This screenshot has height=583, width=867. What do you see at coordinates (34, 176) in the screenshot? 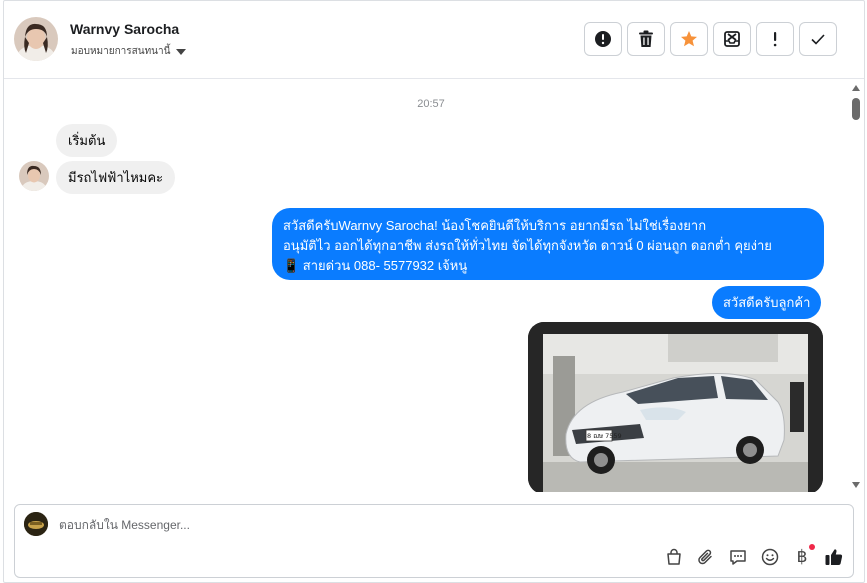
I see `contact-avatar-small` at bounding box center [34, 176].